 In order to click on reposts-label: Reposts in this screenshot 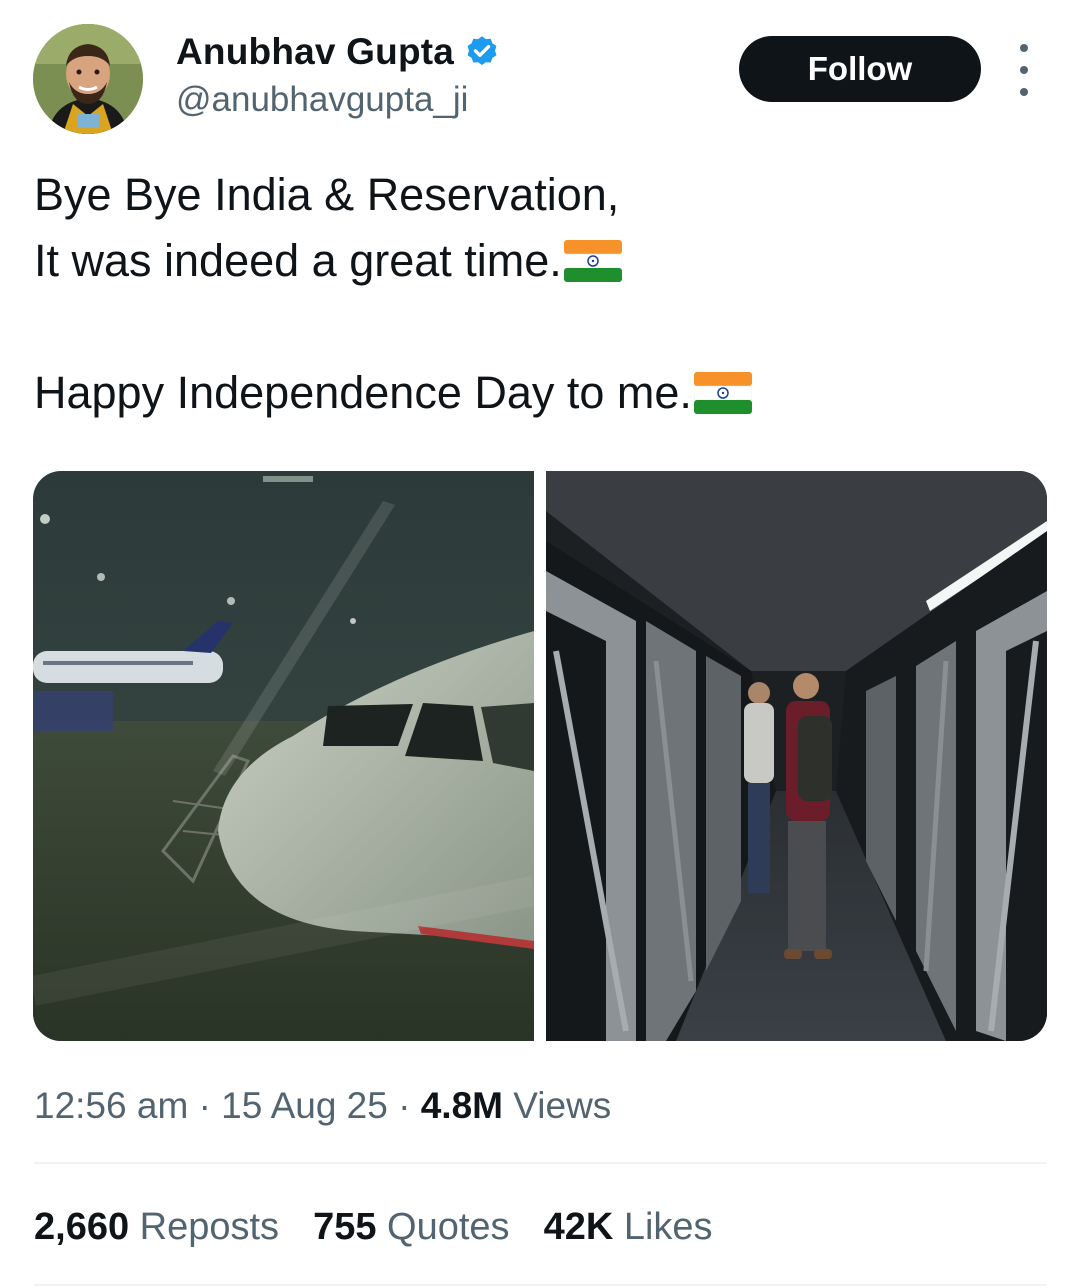, I will do `click(209, 1227)`.